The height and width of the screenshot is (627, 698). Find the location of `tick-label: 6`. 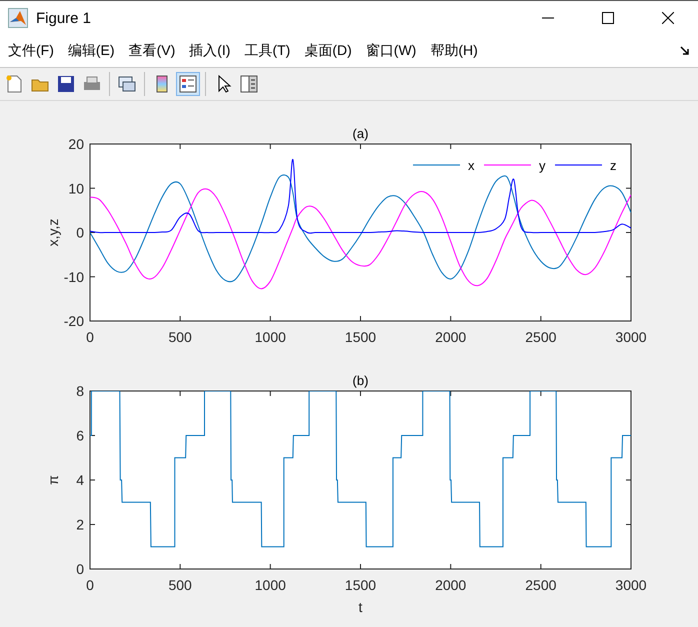

tick-label: 6 is located at coordinates (80, 436).